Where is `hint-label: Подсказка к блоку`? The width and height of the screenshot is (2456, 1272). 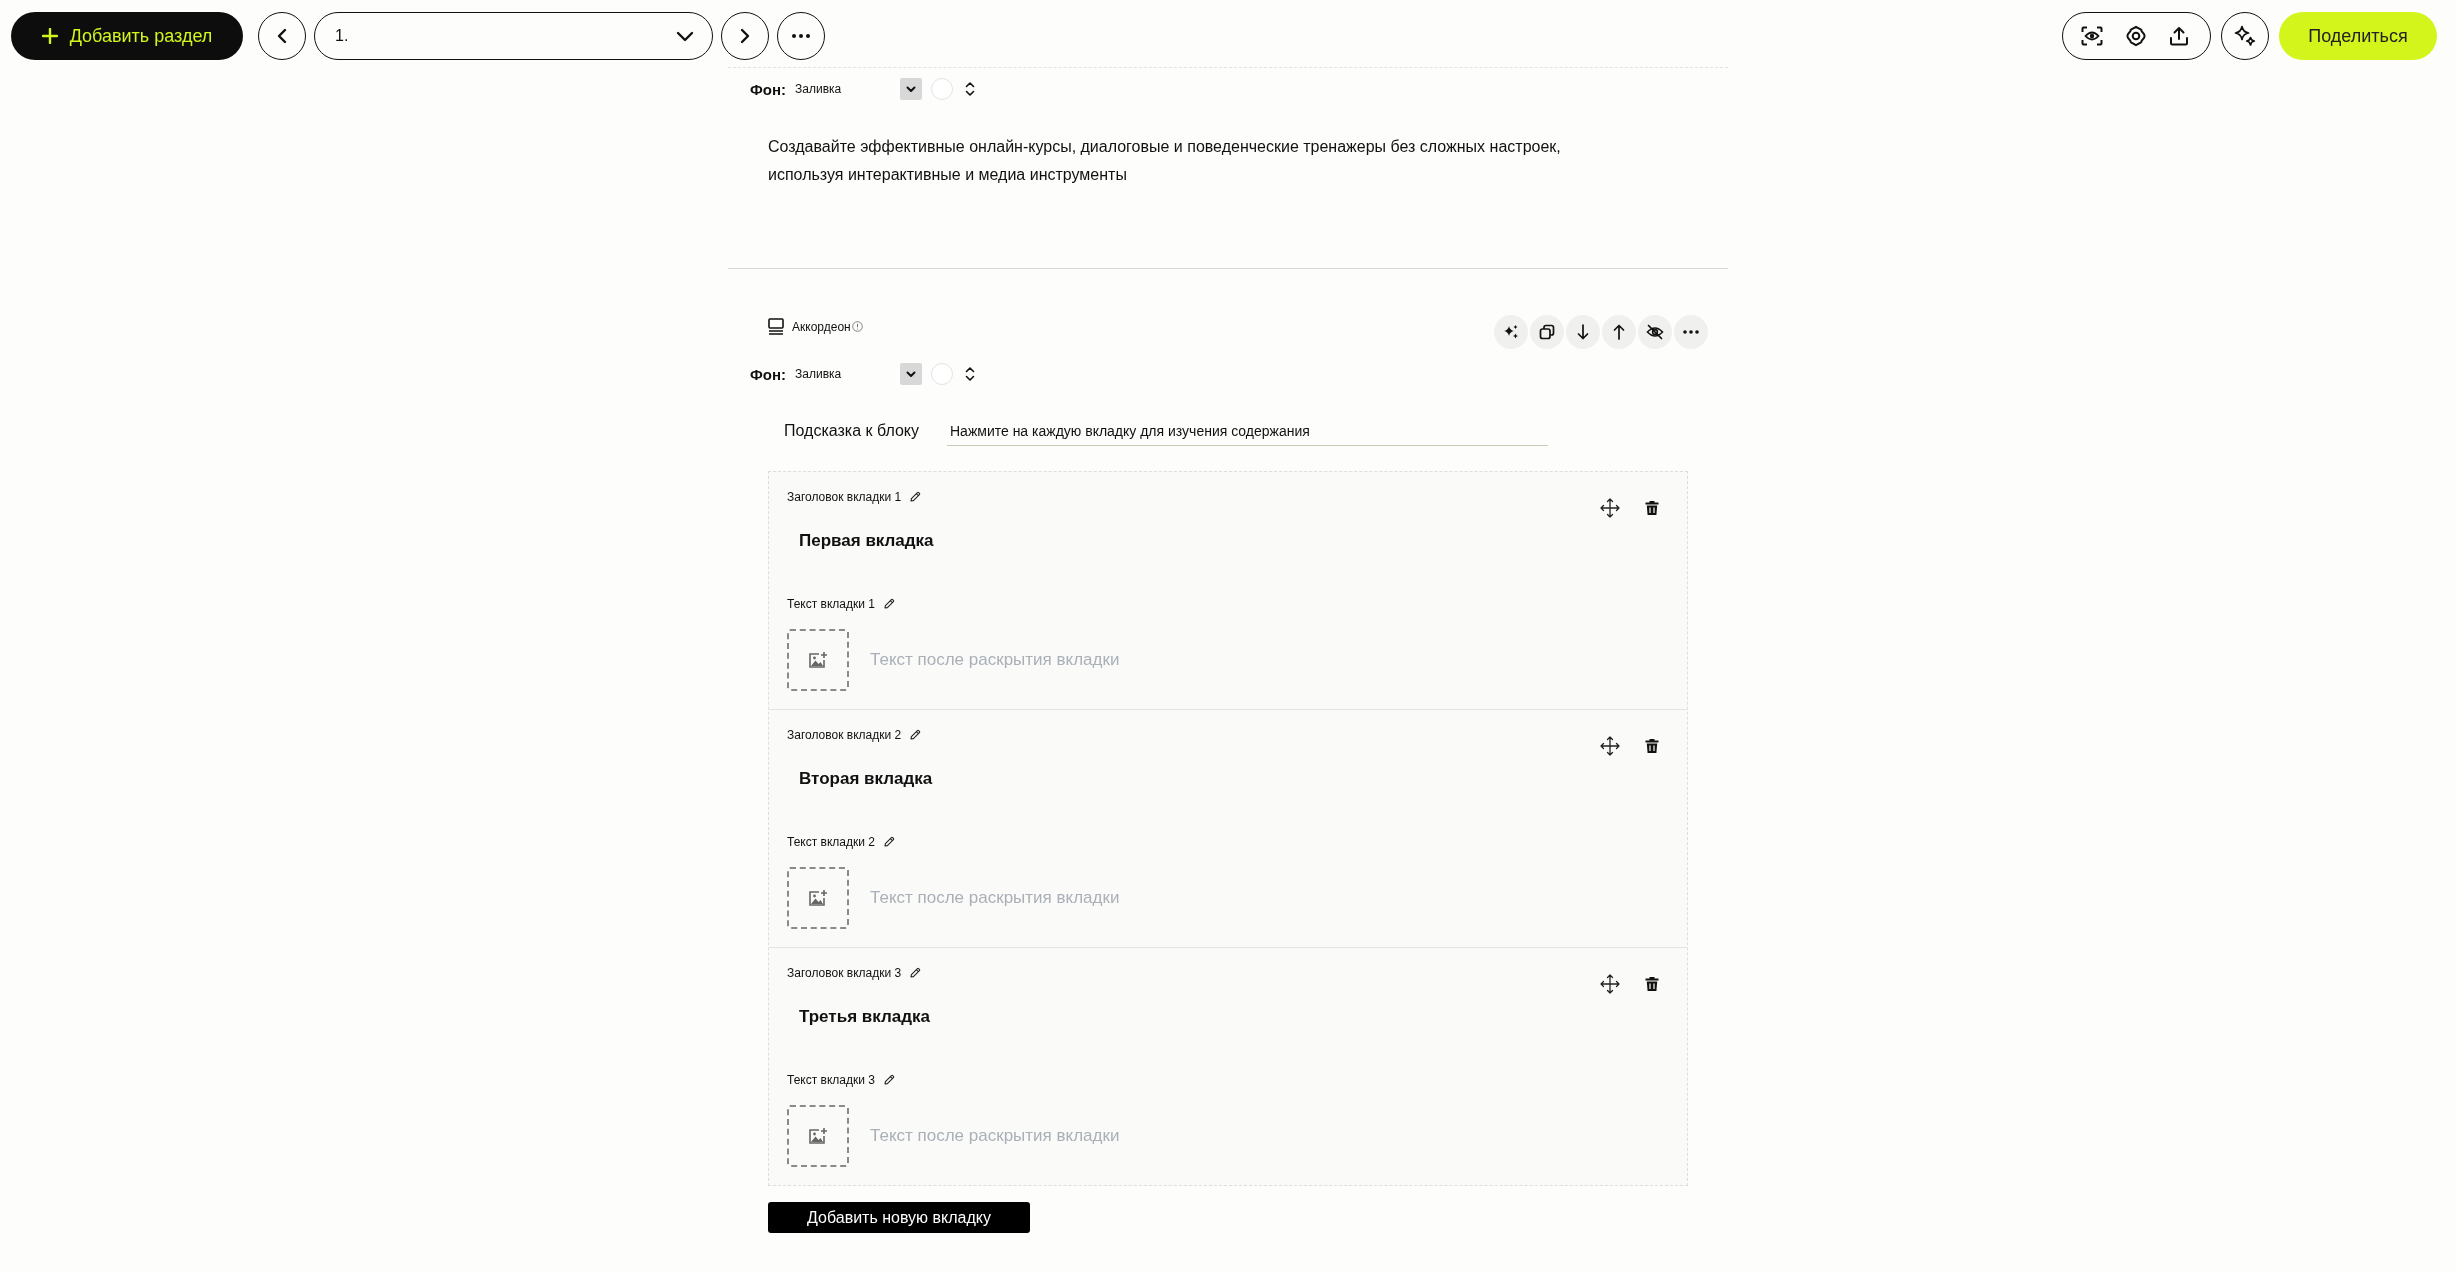 hint-label: Подсказка к блоку is located at coordinates (852, 431).